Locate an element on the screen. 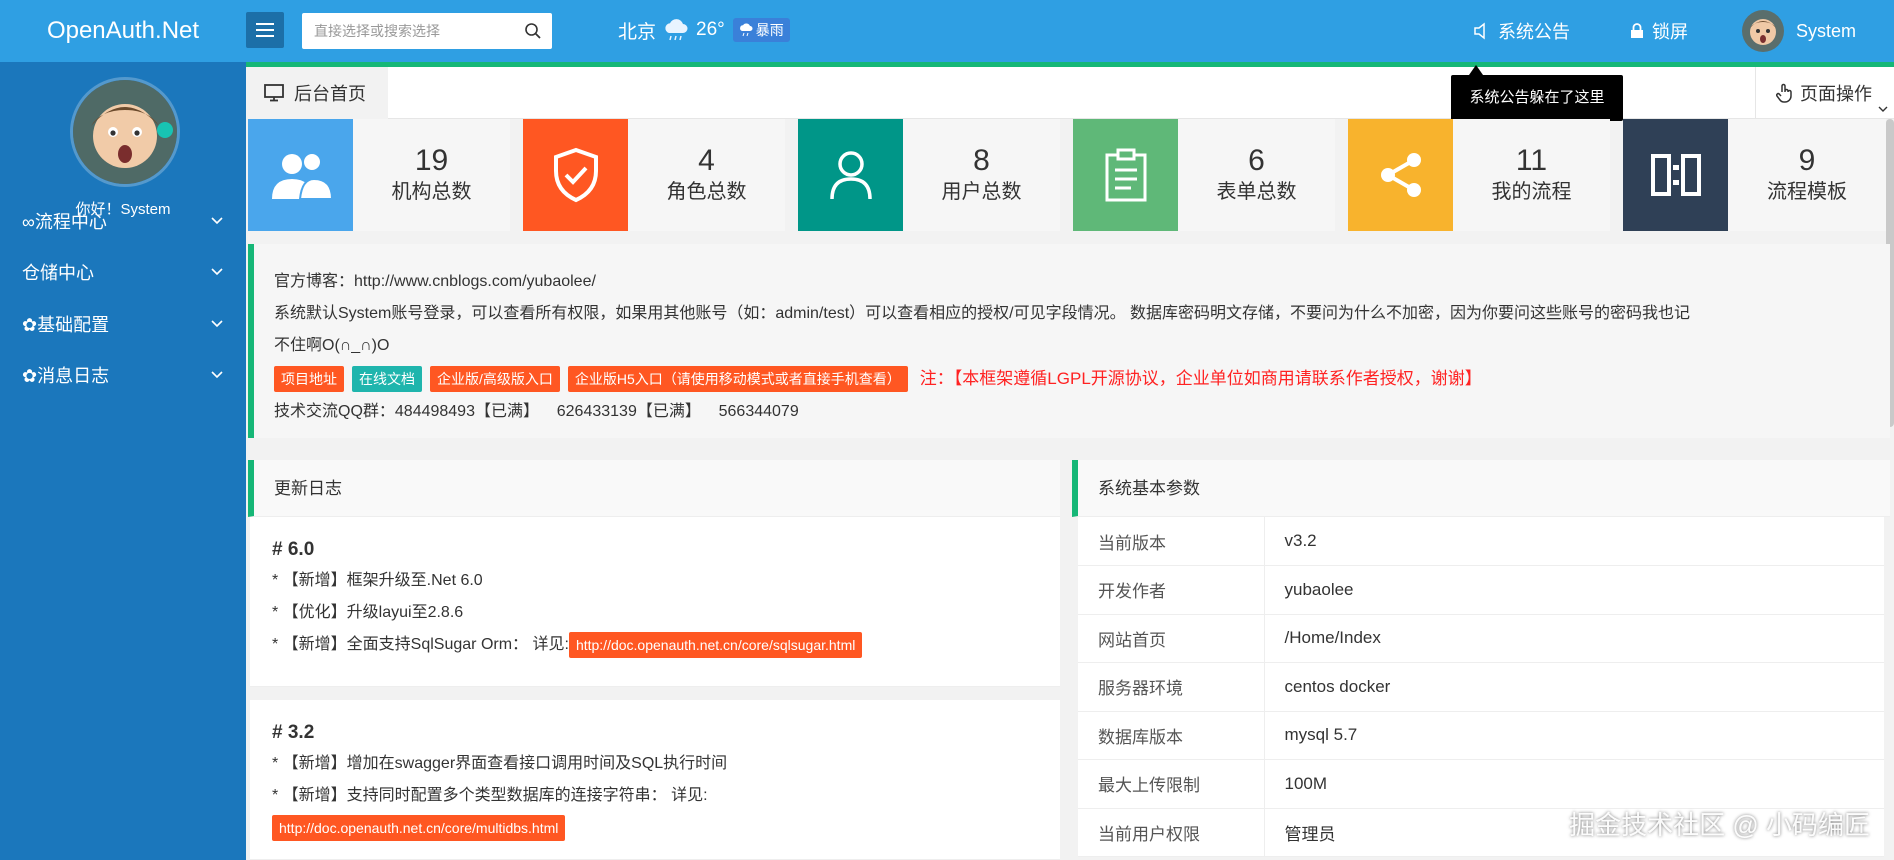 The image size is (1894, 860). app-logo: OpenAuth.Net is located at coordinates (123, 31).